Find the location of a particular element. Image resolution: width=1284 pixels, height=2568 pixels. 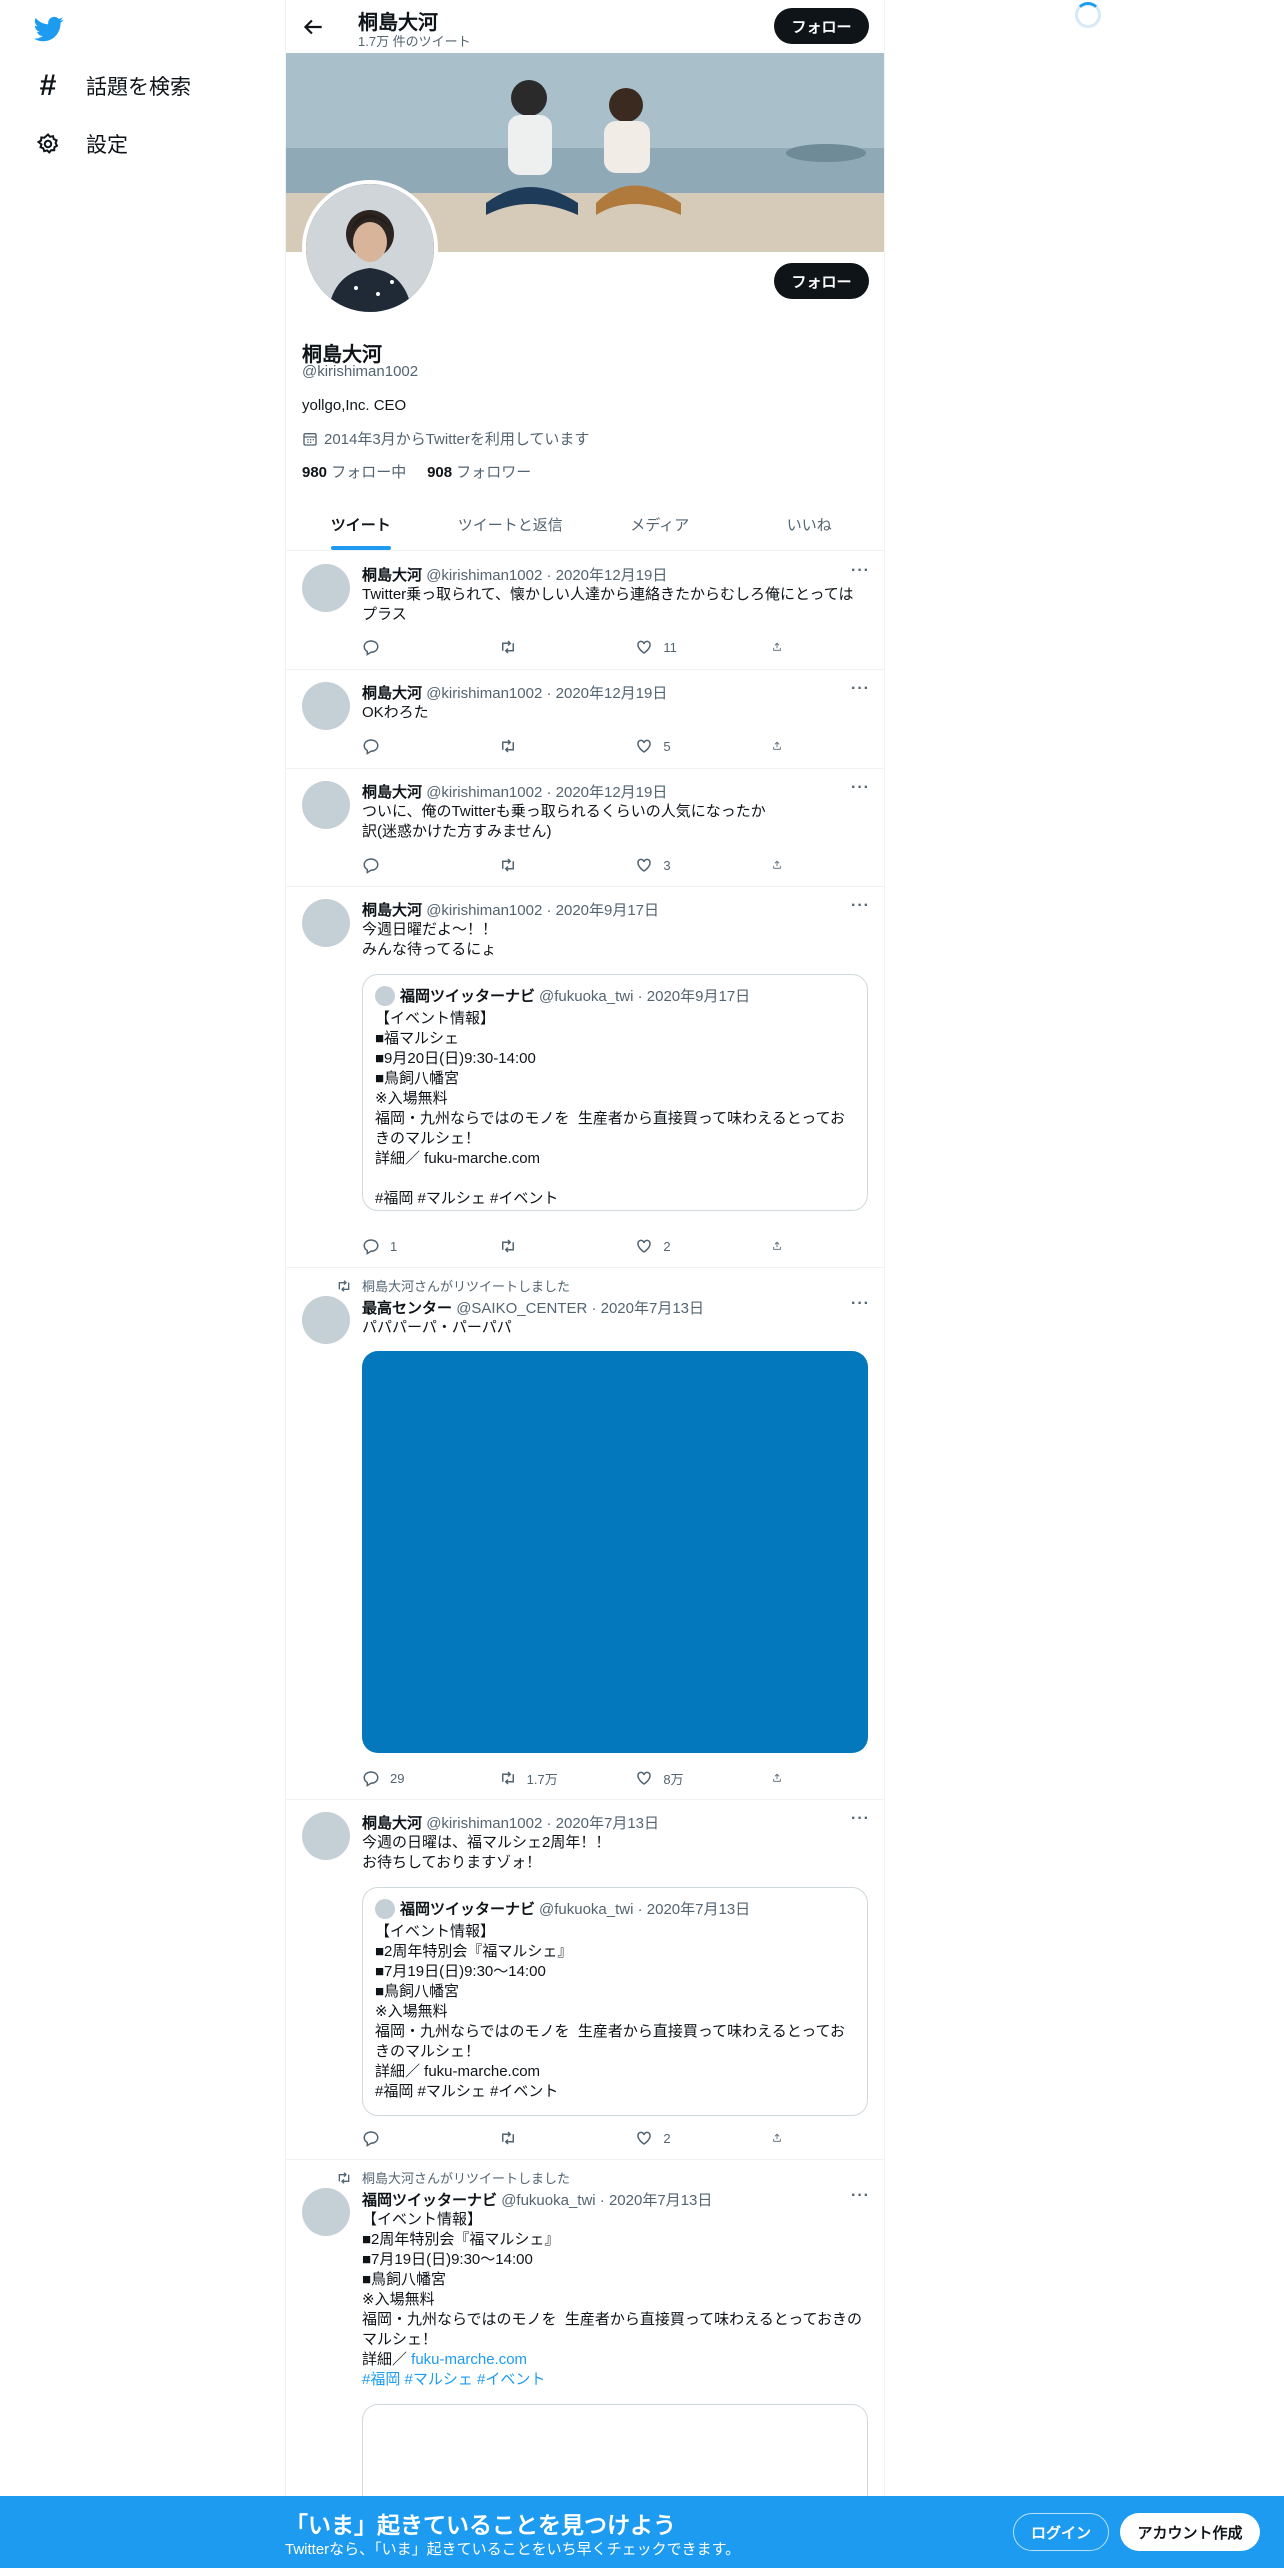

signup-button: アカウント作成 is located at coordinates (1190, 2532).